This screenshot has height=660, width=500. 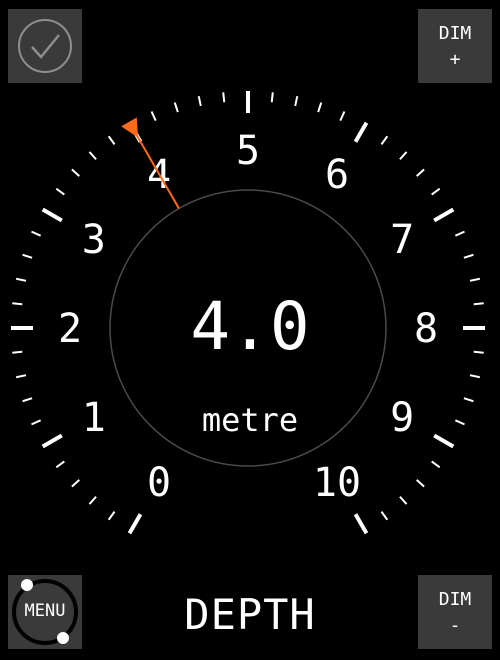 What do you see at coordinates (94, 240) in the screenshot?
I see `gauge-label: 3` at bounding box center [94, 240].